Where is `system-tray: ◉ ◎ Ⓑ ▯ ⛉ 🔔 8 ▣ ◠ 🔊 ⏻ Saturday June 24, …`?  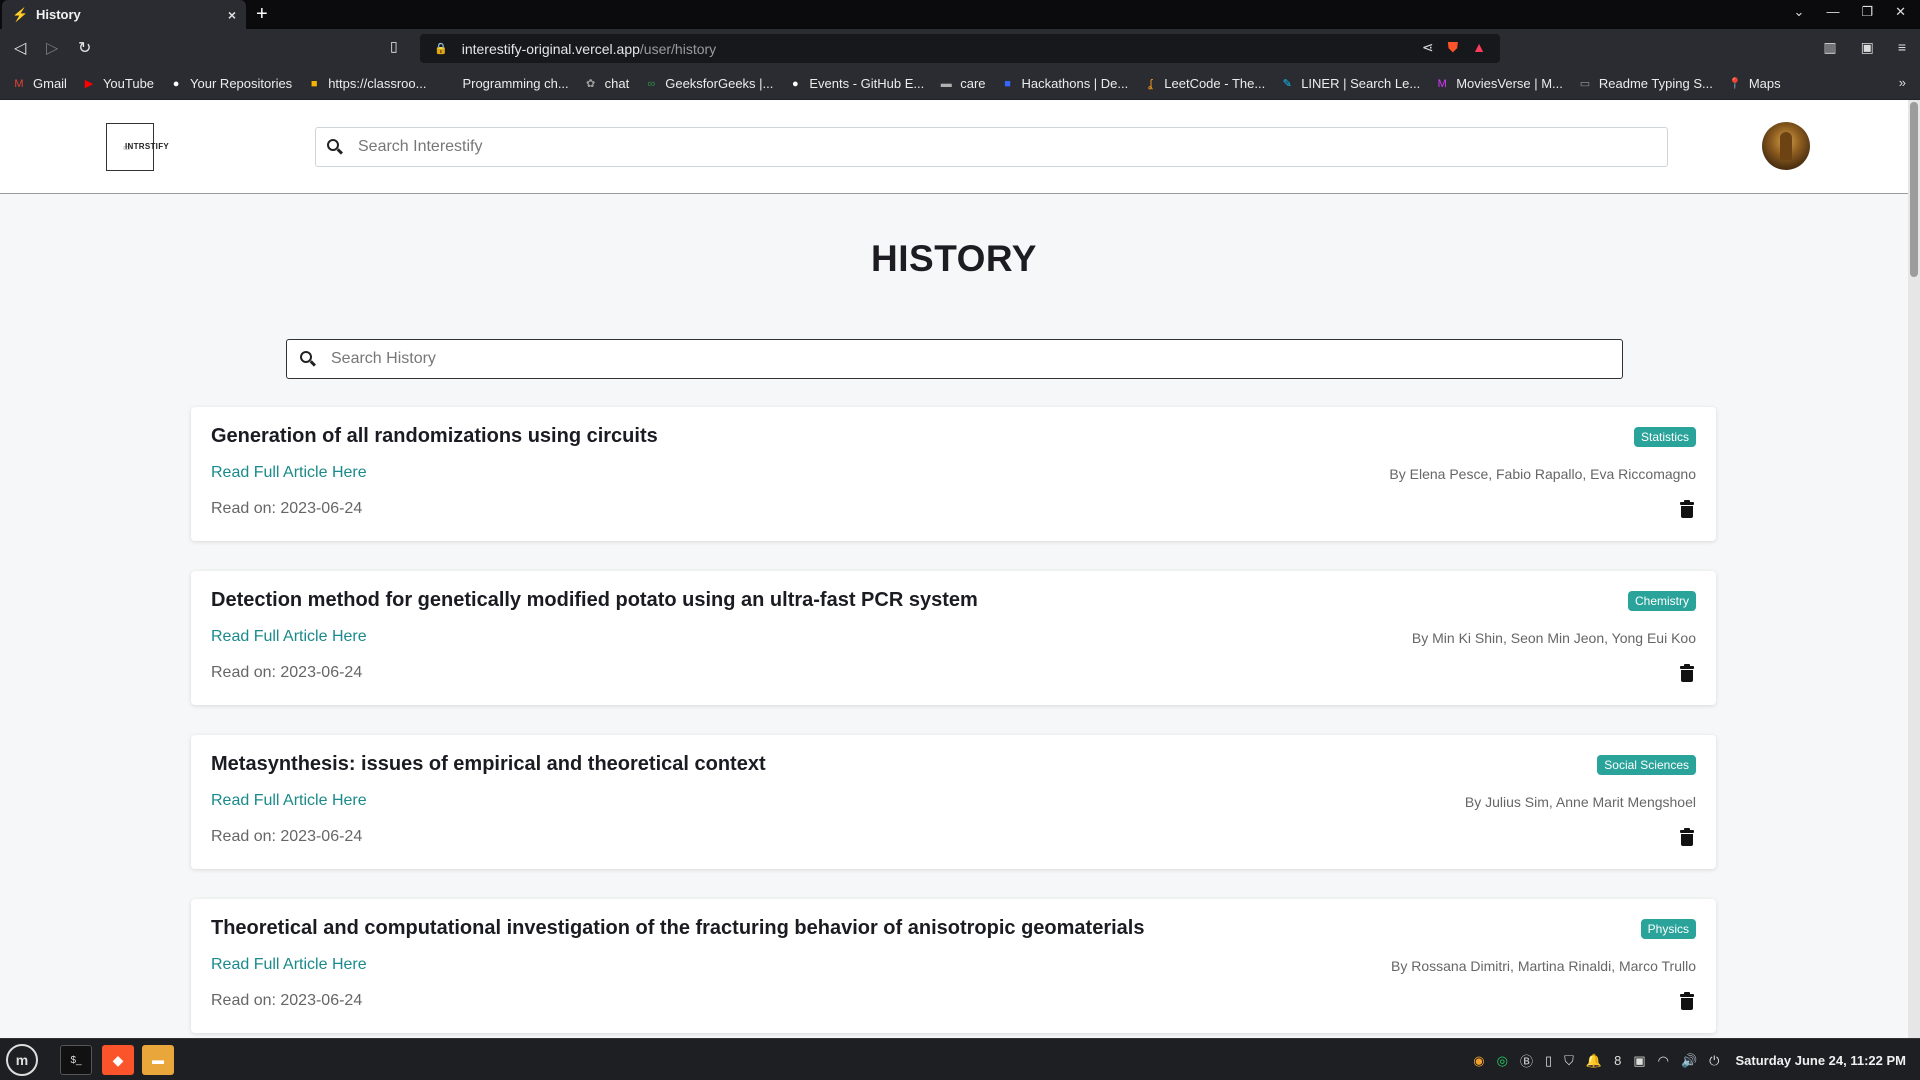
system-tray: ◉ ◎ Ⓑ ▯ ⛉ 🔔 8 ▣ ◠ 🔊 ⏻ Saturday June 24, … is located at coordinates (1689, 1060).